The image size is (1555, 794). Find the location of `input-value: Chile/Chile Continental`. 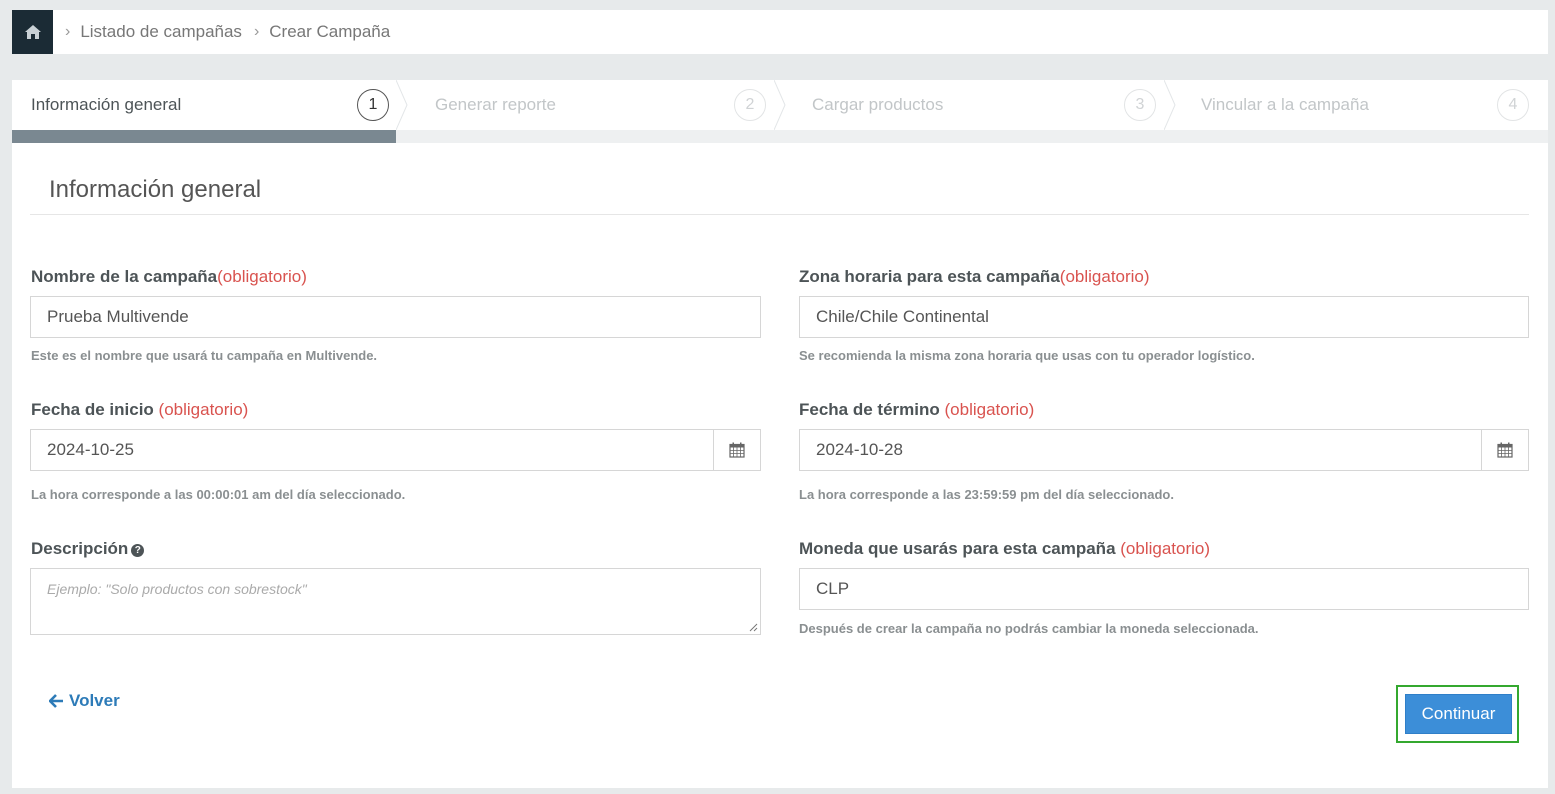

input-value: Chile/Chile Continental is located at coordinates (902, 316).